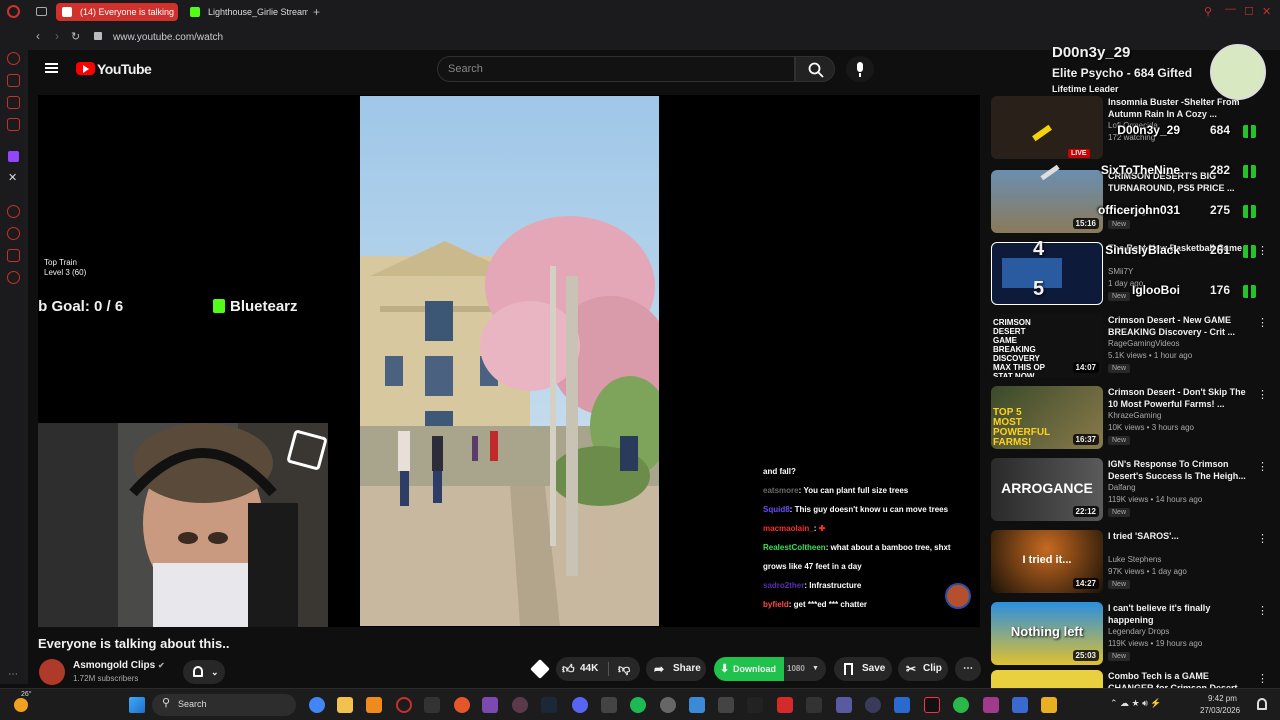 The width and height of the screenshot is (1280, 720). I want to click on sidebar-download-icon, so click(13, 255).